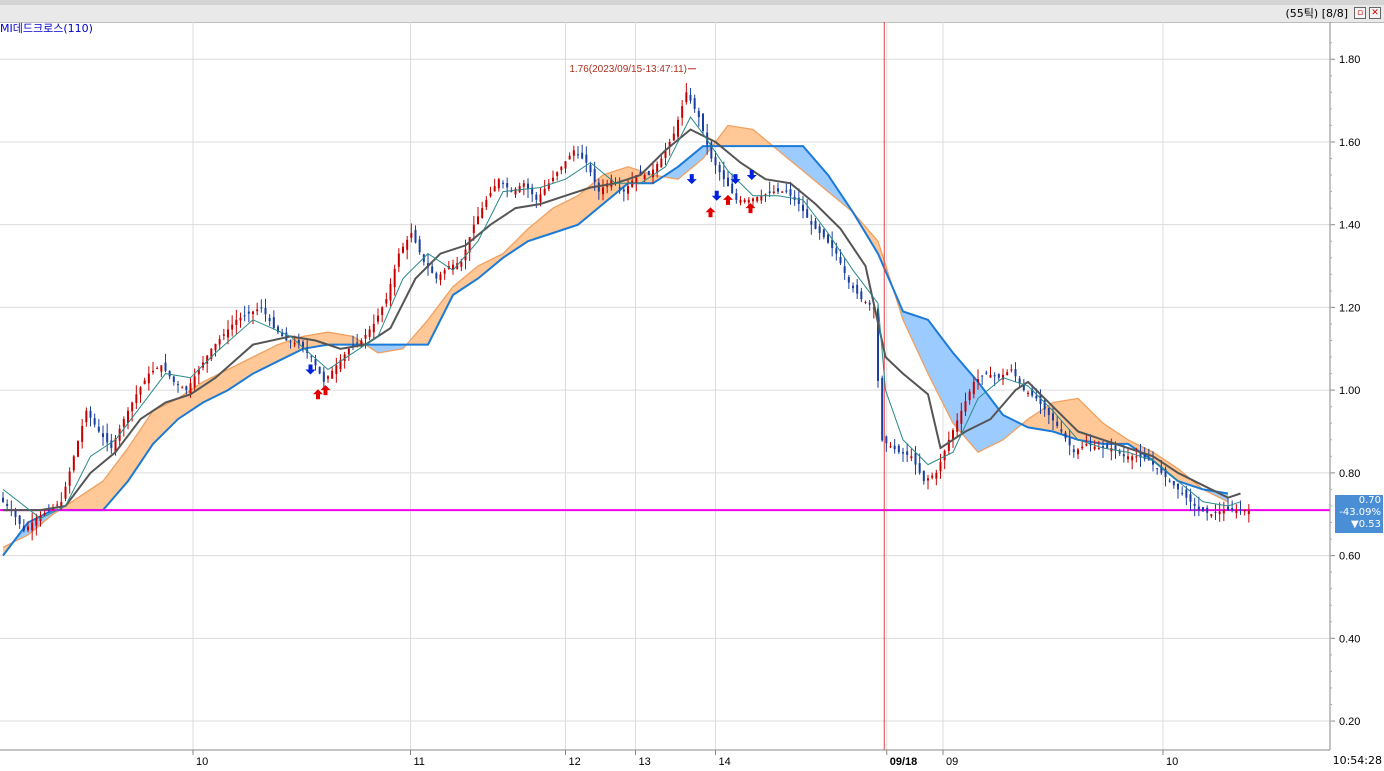 This screenshot has width=1384, height=771. I want to click on y-axis-tick-label: 1.80, so click(1349, 60).